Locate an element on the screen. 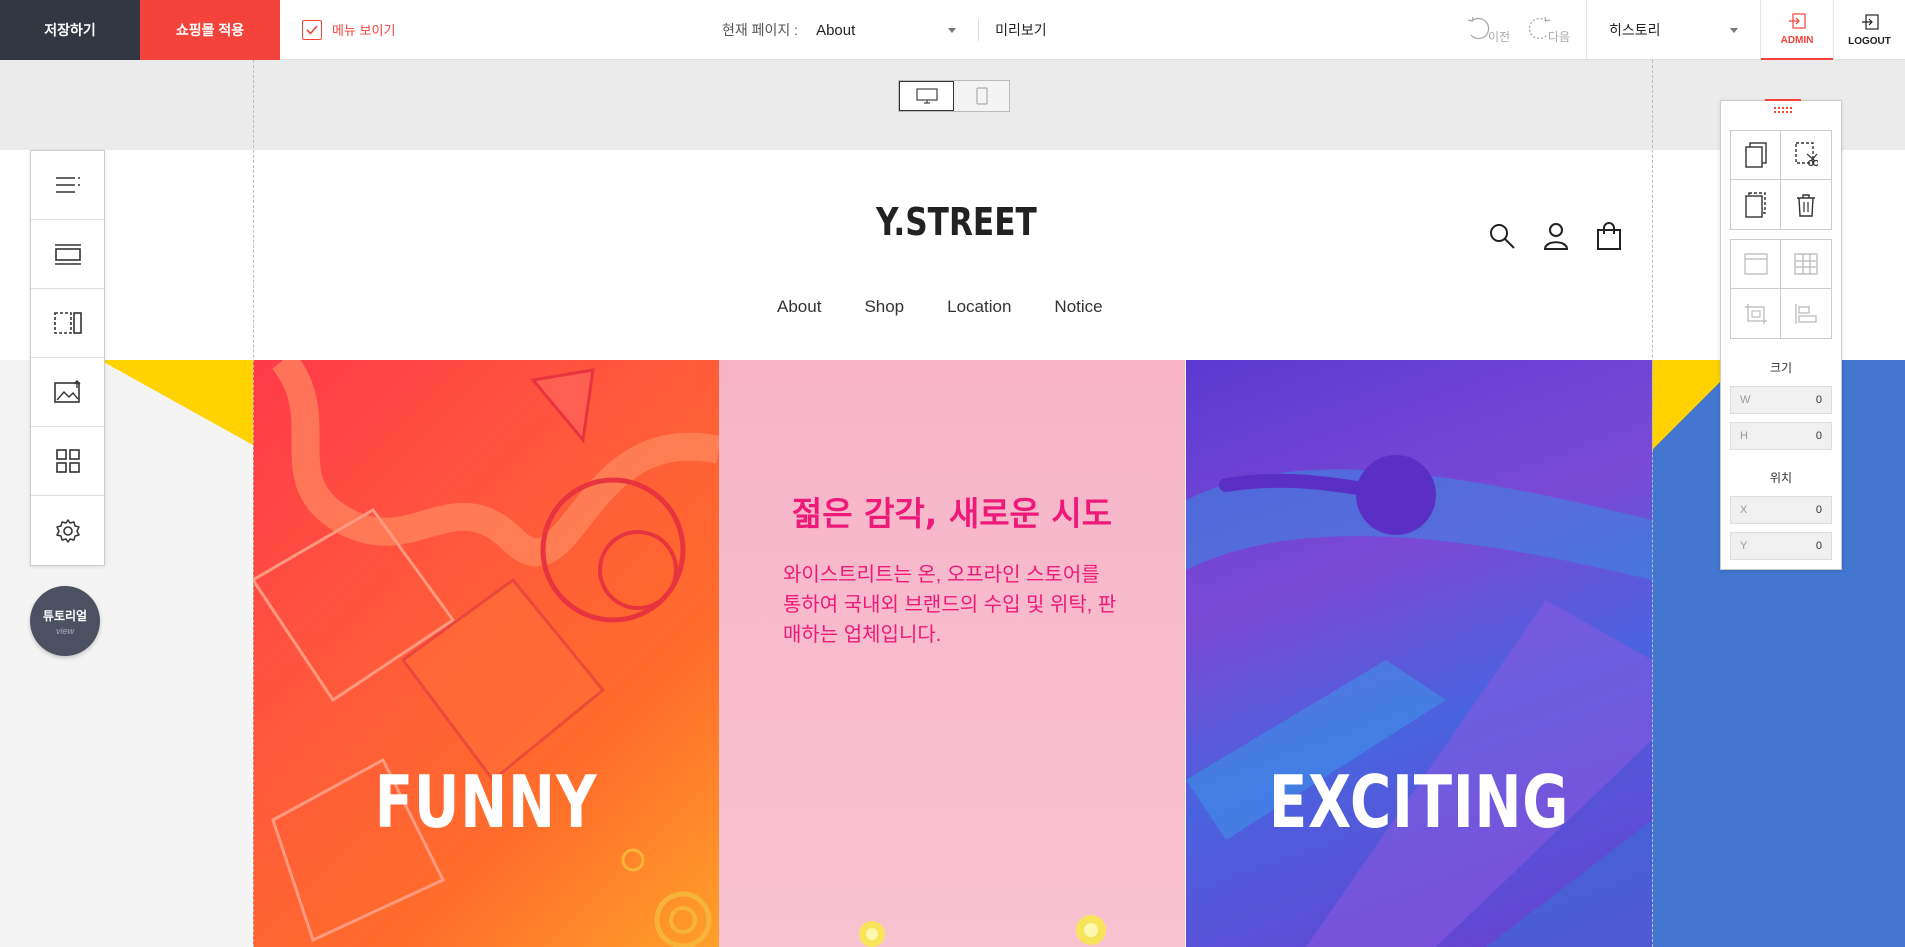 Image resolution: width=1905 pixels, height=947 pixels. tutorial-button: 튜토리얼 view is located at coordinates (65, 621).